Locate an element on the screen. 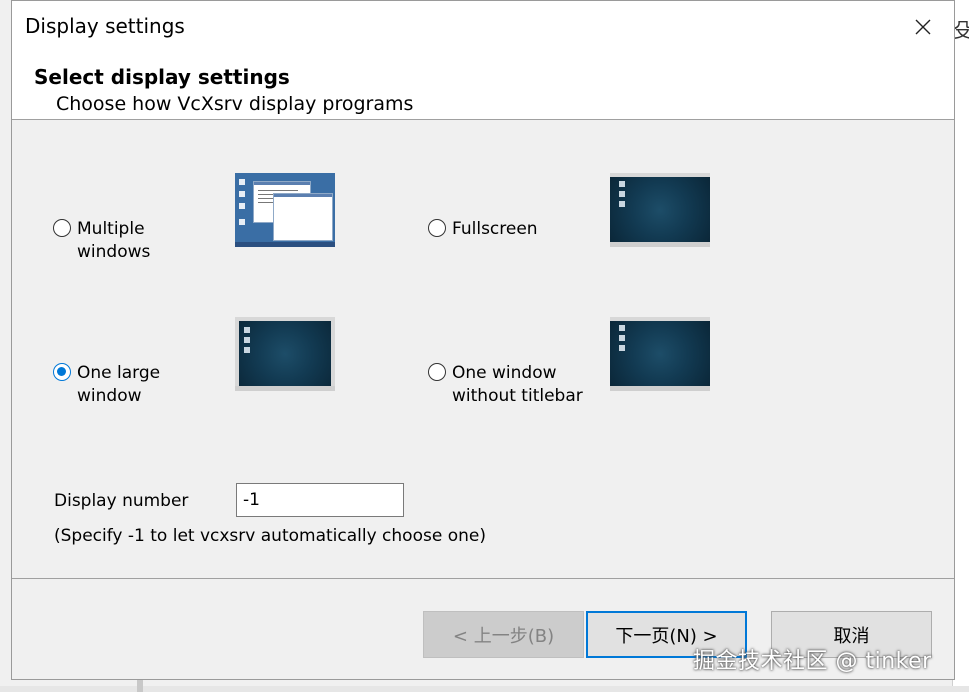 The height and width of the screenshot is (692, 969). radio-fullscreen is located at coordinates (437, 228).